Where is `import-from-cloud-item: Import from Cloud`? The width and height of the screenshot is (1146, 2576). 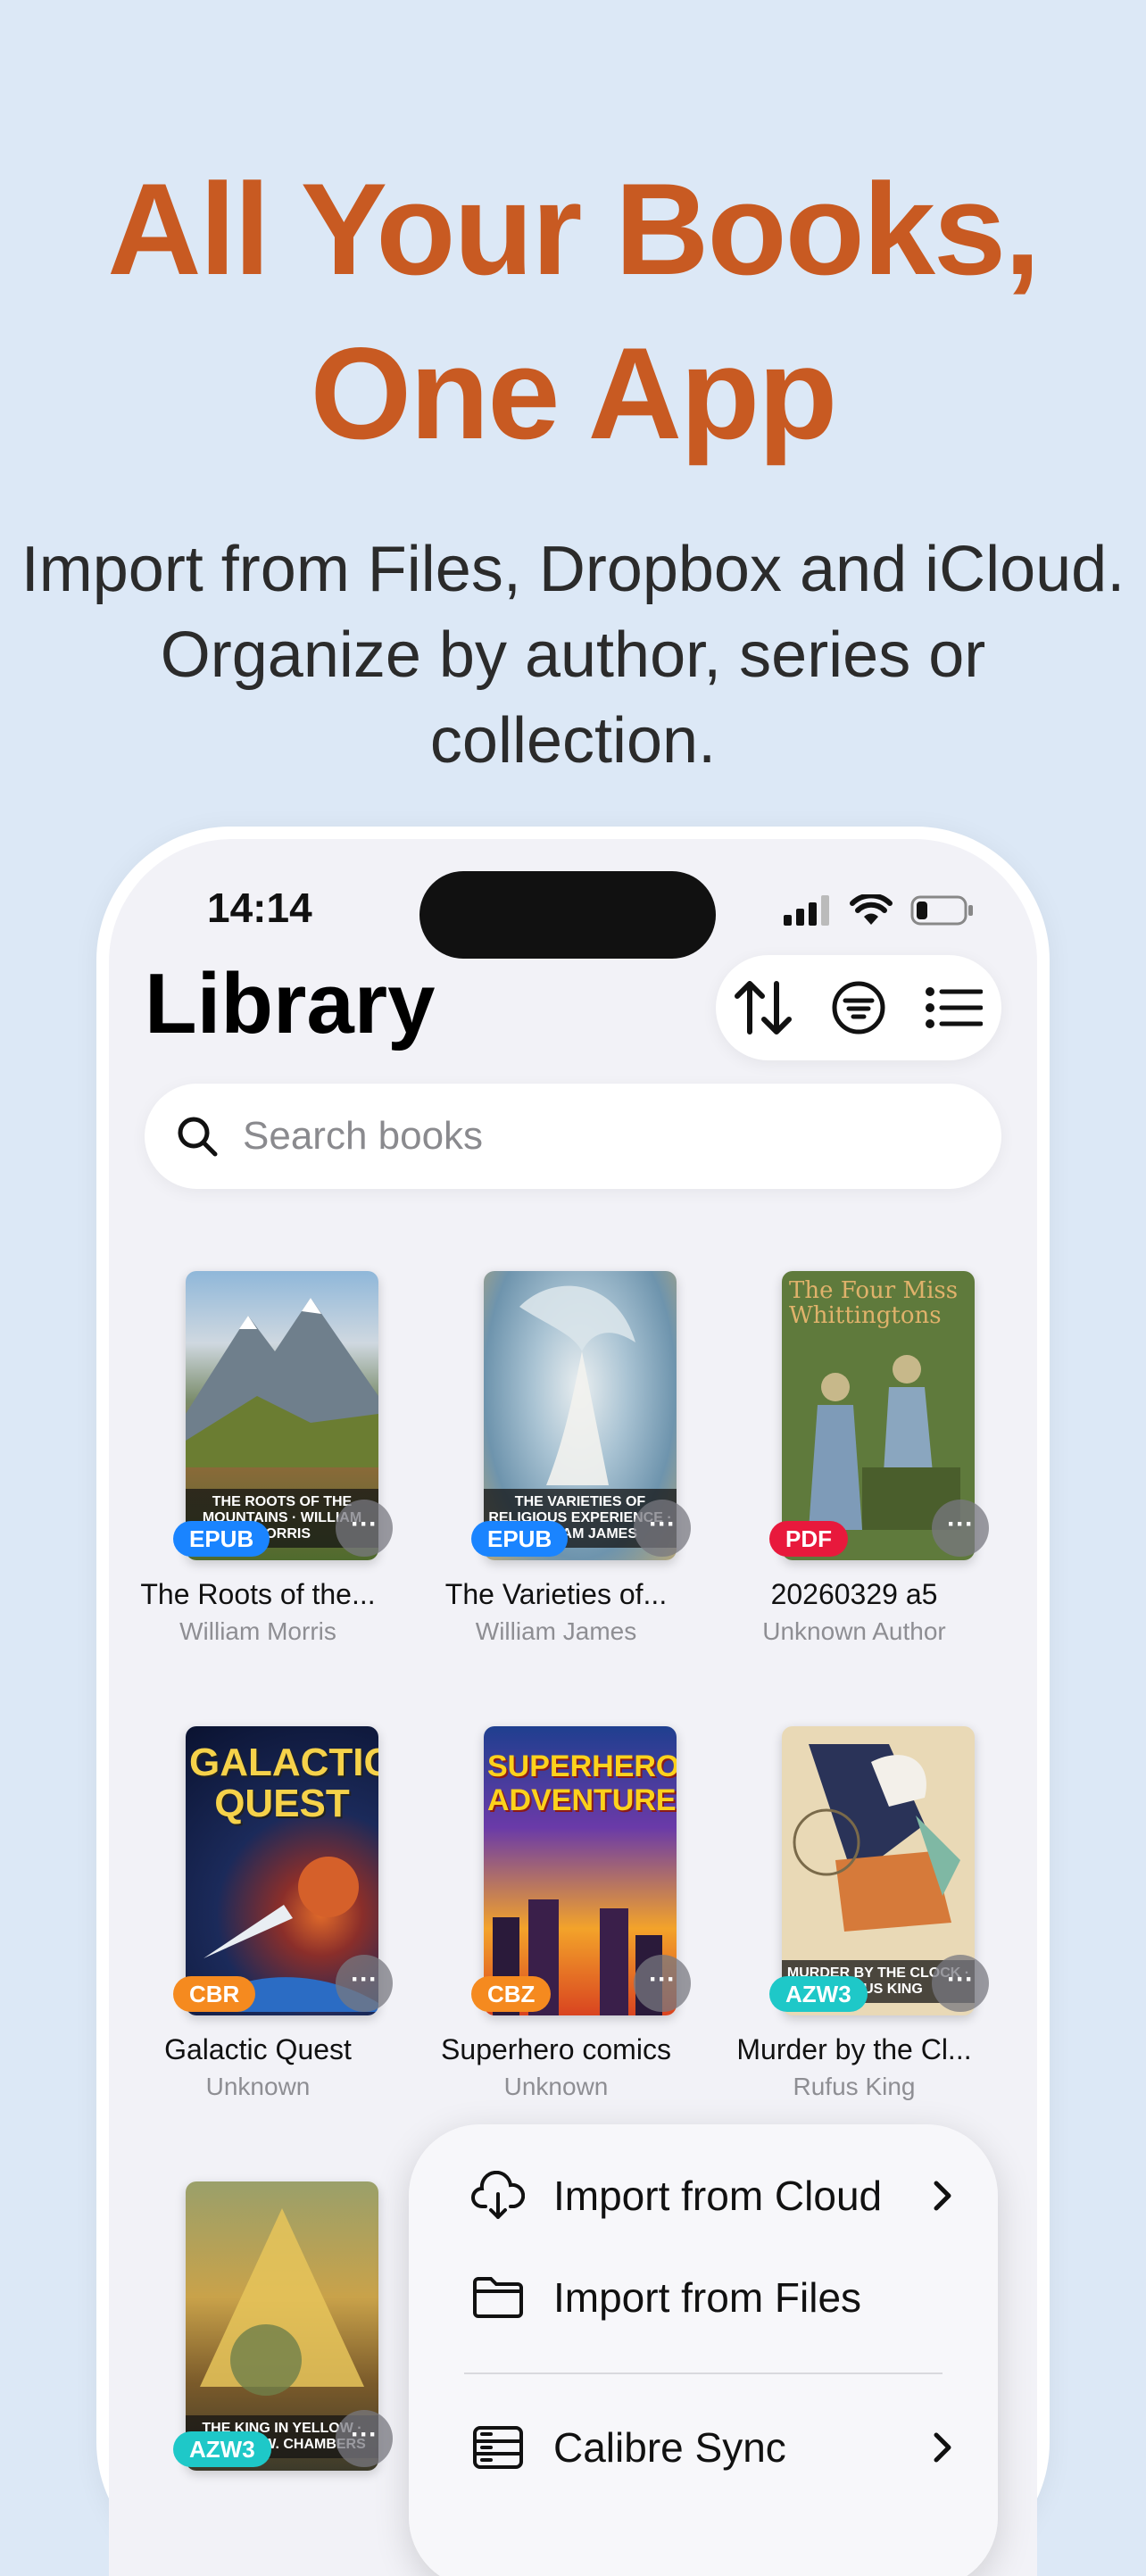
import-from-cloud-item: Import from Cloud is located at coordinates (712, 2195).